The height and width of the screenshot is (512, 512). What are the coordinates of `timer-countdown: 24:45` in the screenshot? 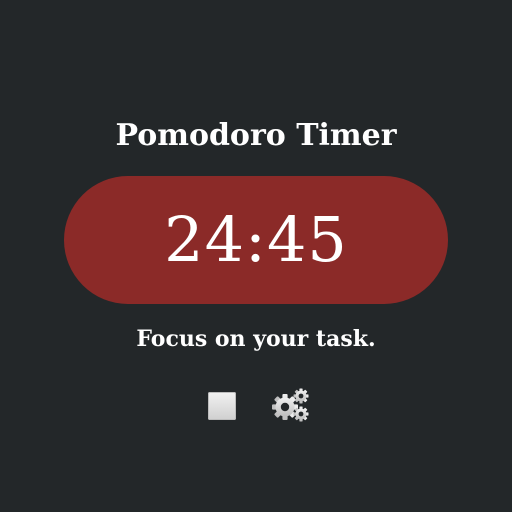 It's located at (256, 239).